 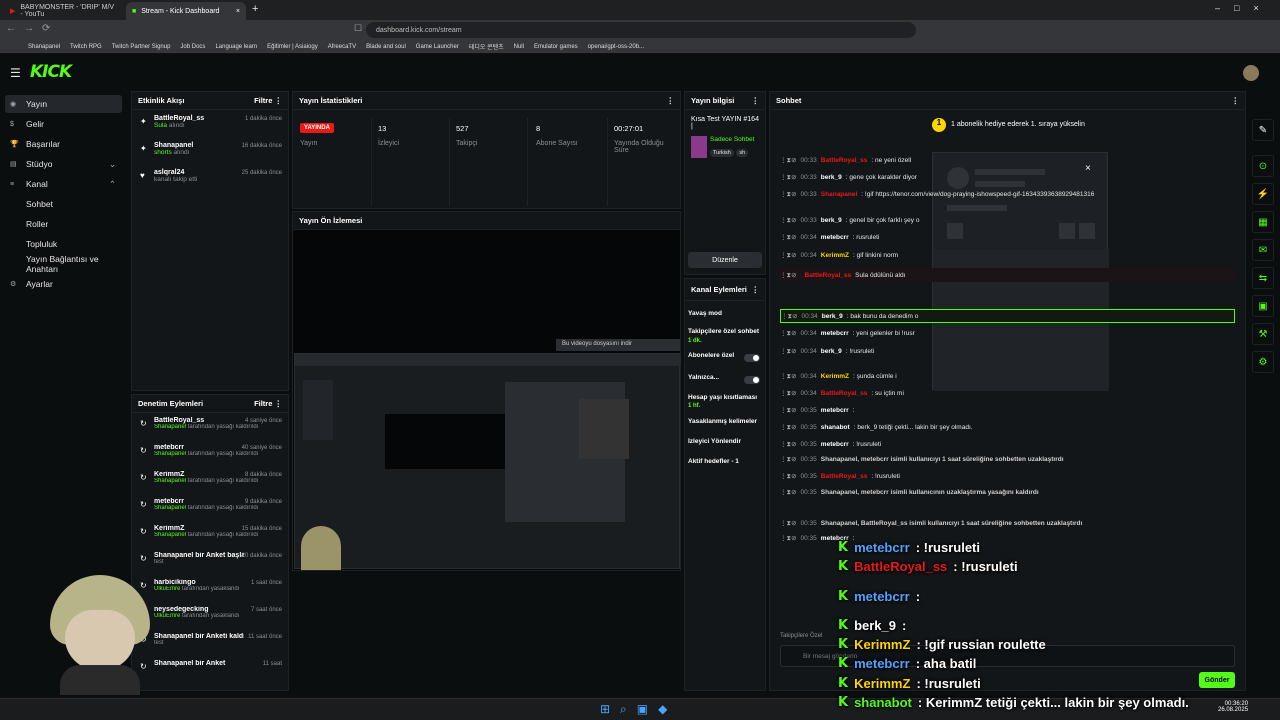 I want to click on sidebar-item-yayın-bağlantısı-ve-anahtarı: Yayın Bağlantısı ve Anahtarı, so click(x=63, y=264).